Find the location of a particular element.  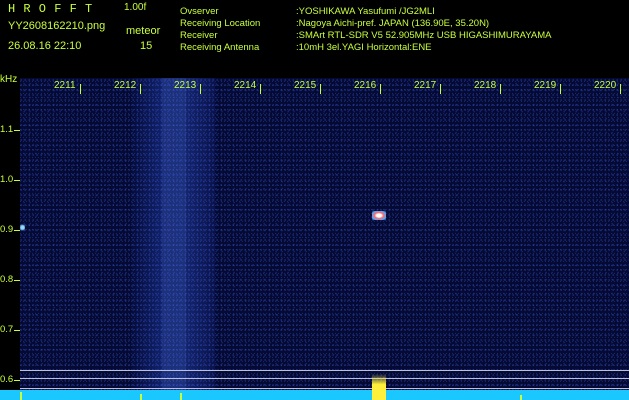

y-tick-label: 0.6 is located at coordinates (7, 379).